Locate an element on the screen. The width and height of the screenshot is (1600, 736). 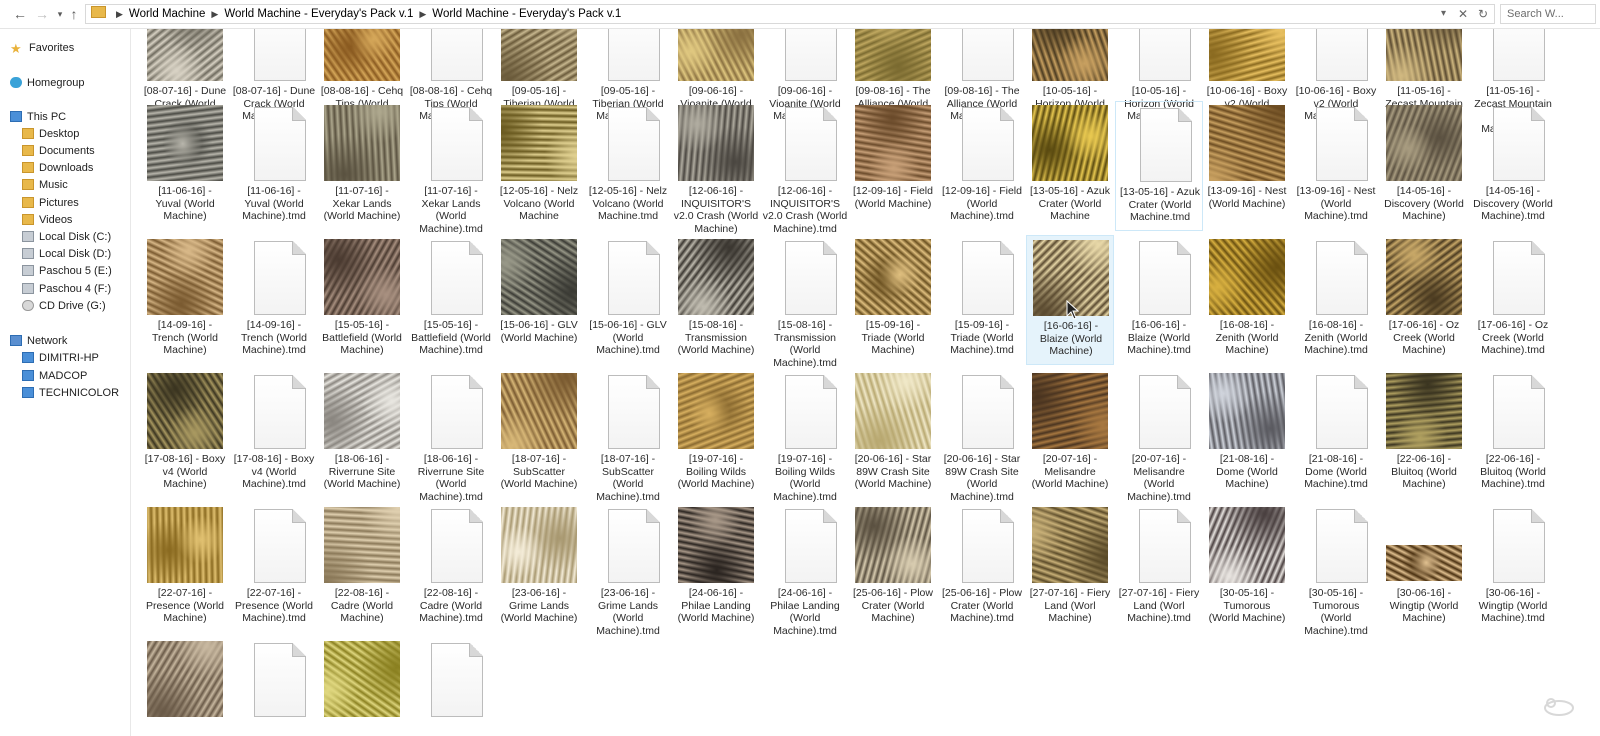
image-file-item: [17-08-16] - Boxy v4 (World Machine) is located at coordinates (185, 434).